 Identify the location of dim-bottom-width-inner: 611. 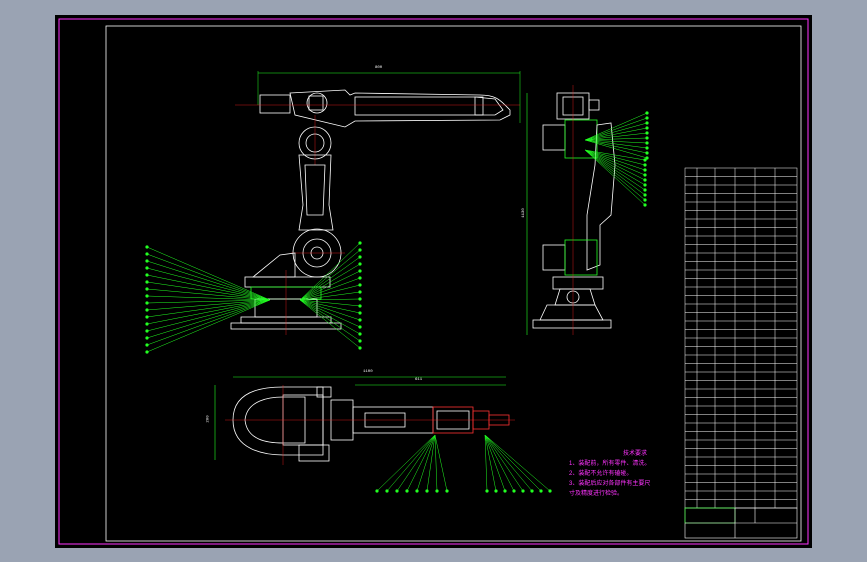
(419, 380).